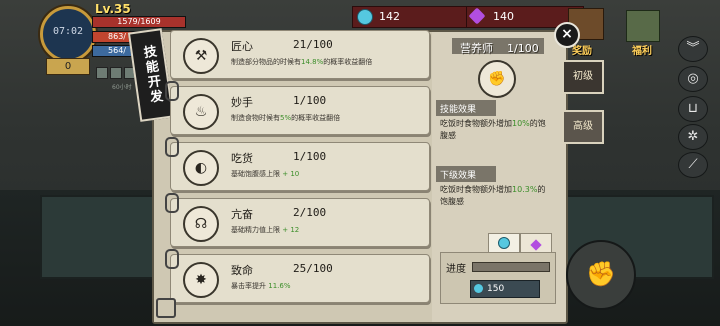 The height and width of the screenshot is (326, 720). What do you see at coordinates (242, 46) in the screenshot?
I see `skill-name: 匠心` at bounding box center [242, 46].